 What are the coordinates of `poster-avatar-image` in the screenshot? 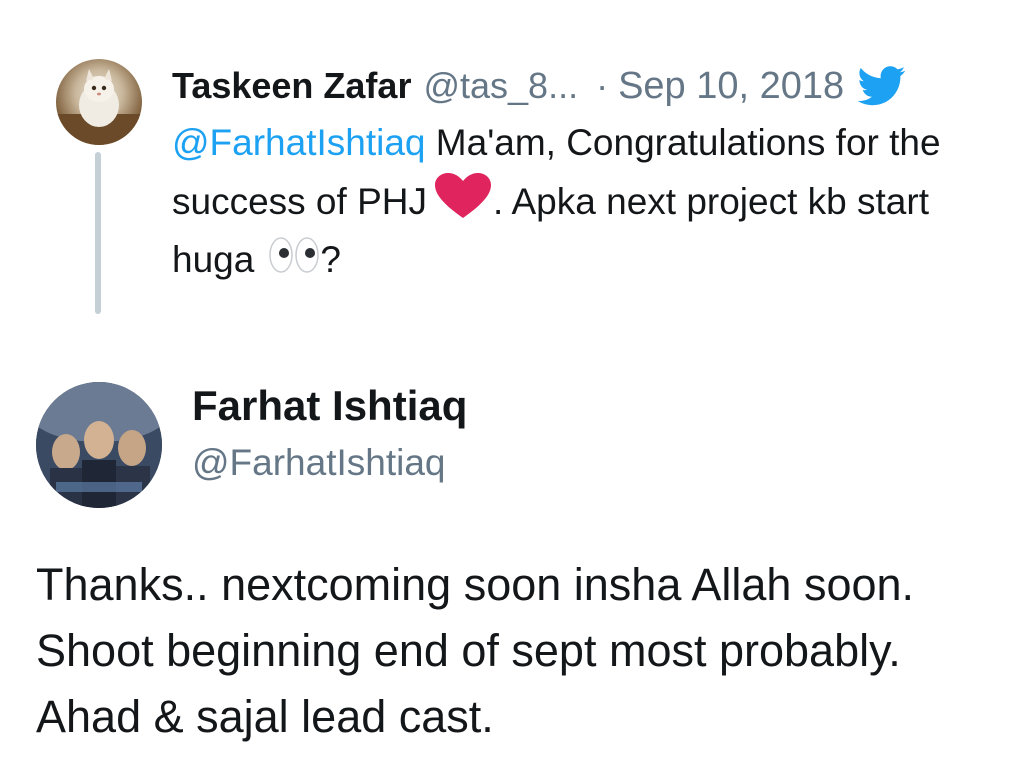 It's located at (99, 445).